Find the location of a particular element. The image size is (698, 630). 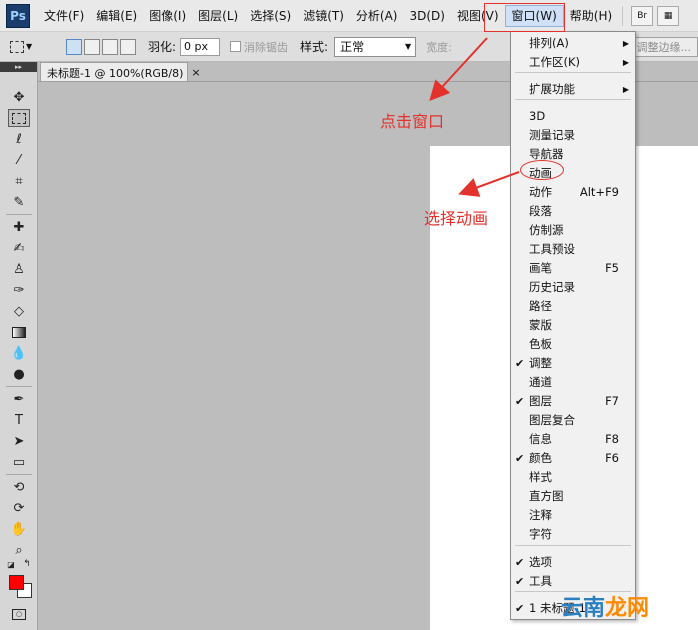

window-menu-item: ✔ 图层 F7 is located at coordinates (573, 401).